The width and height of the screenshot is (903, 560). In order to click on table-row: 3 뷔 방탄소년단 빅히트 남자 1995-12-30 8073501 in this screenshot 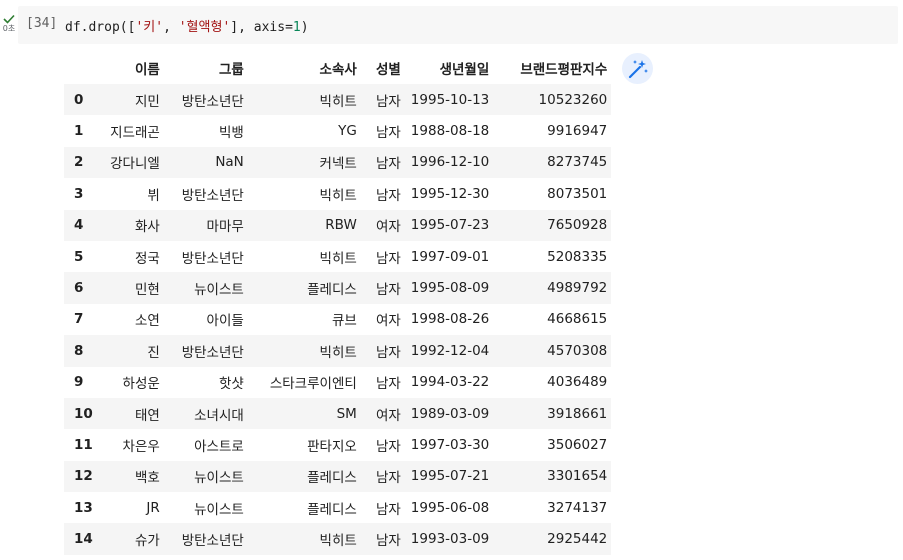, I will do `click(338, 194)`.